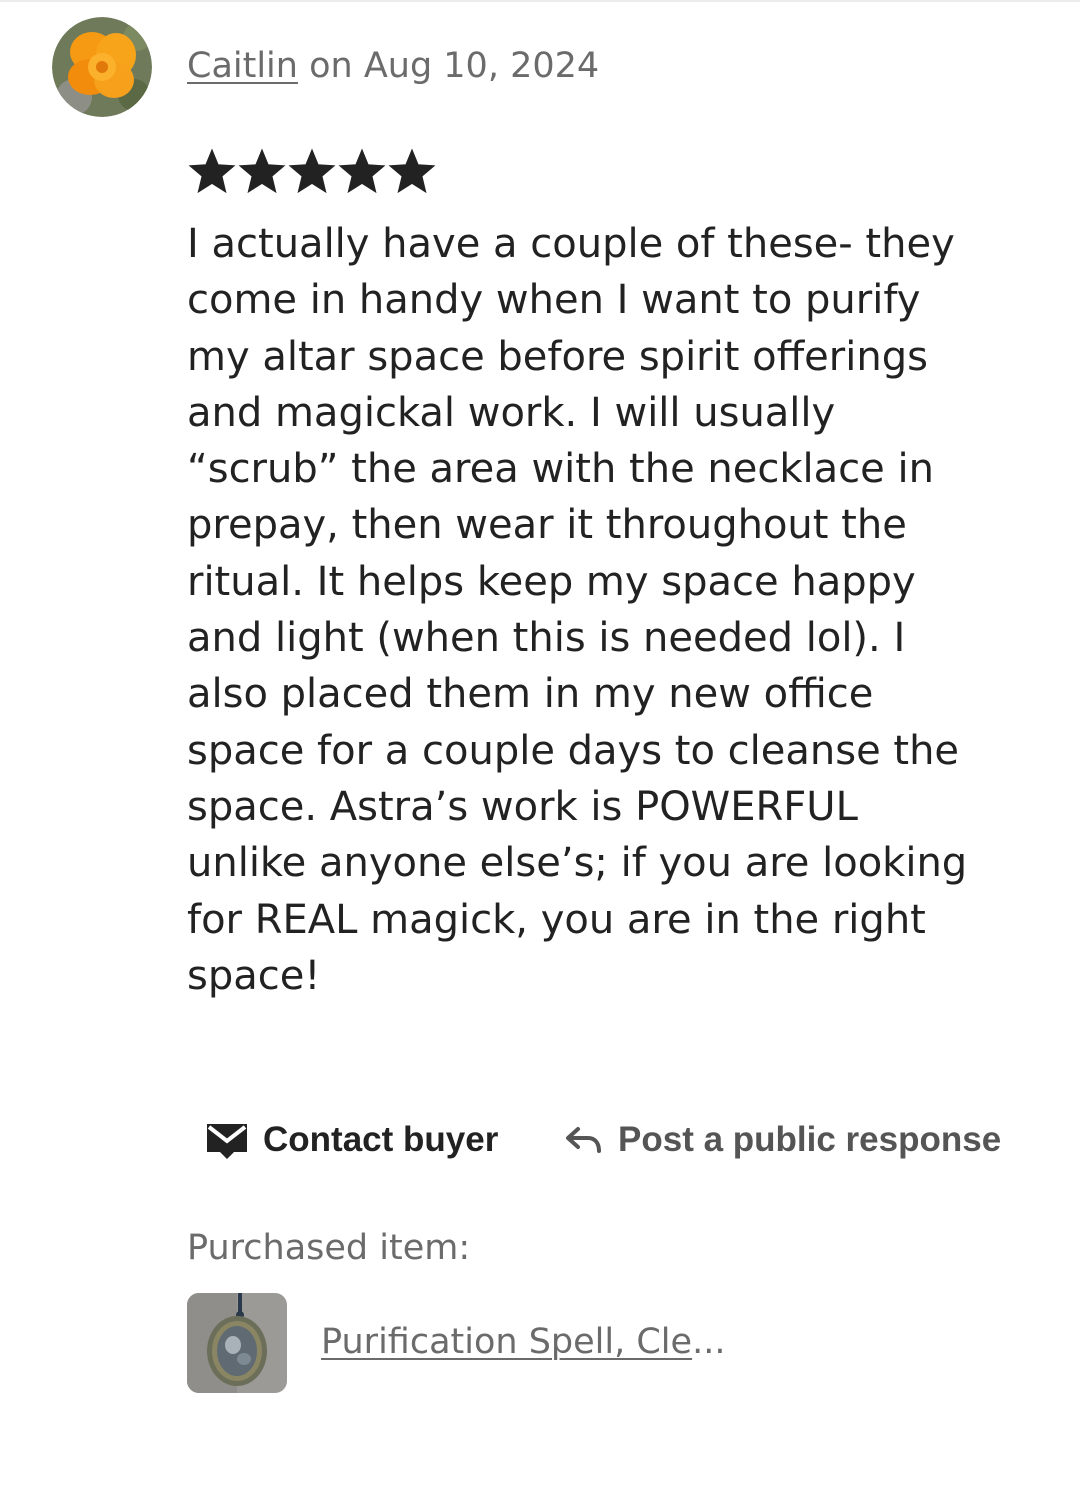 The image size is (1080, 1490). Describe the element at coordinates (102, 67) in the screenshot. I see `reviewer-avatar` at that location.